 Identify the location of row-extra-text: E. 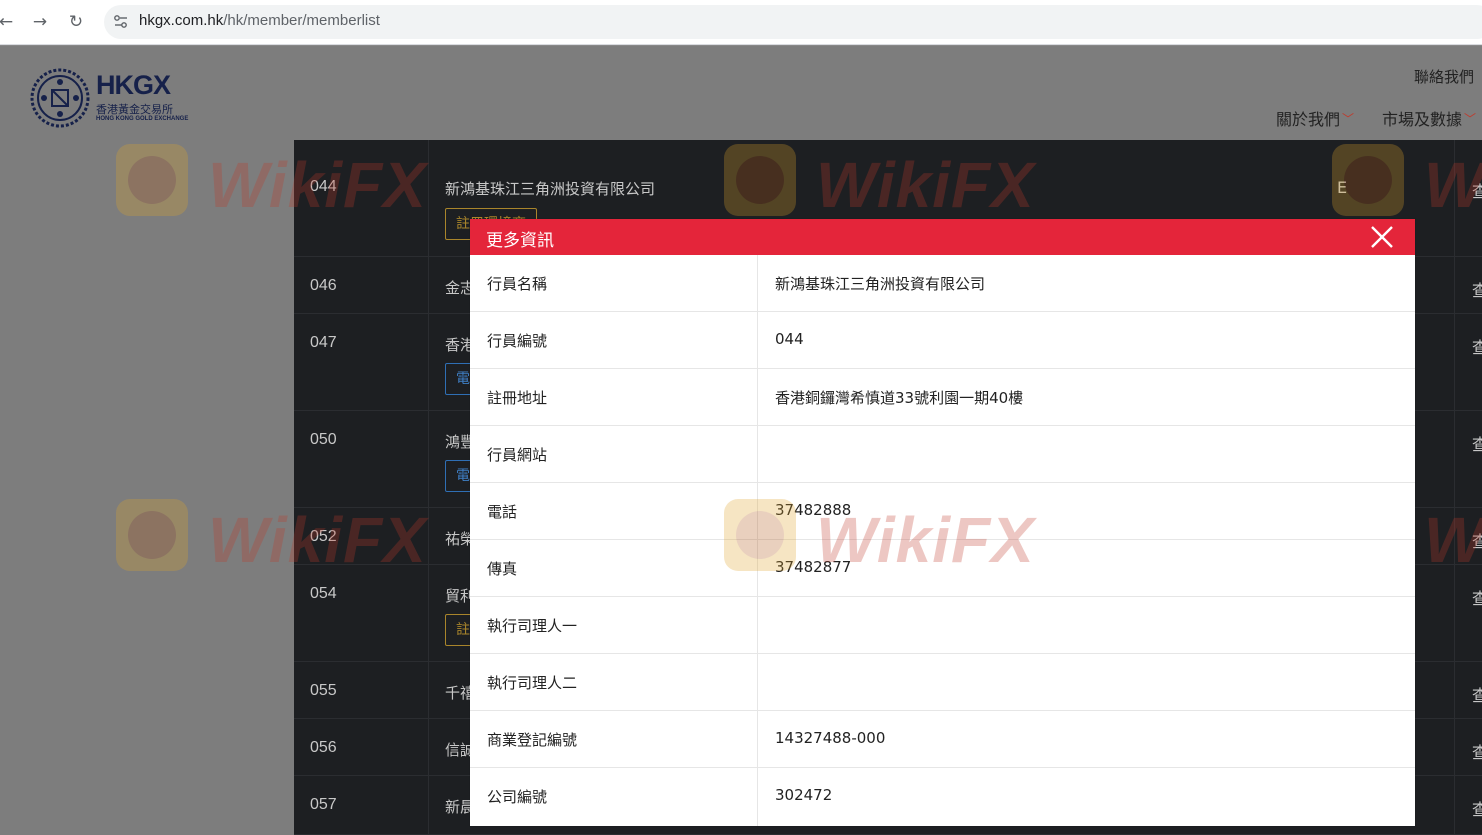
(1342, 187).